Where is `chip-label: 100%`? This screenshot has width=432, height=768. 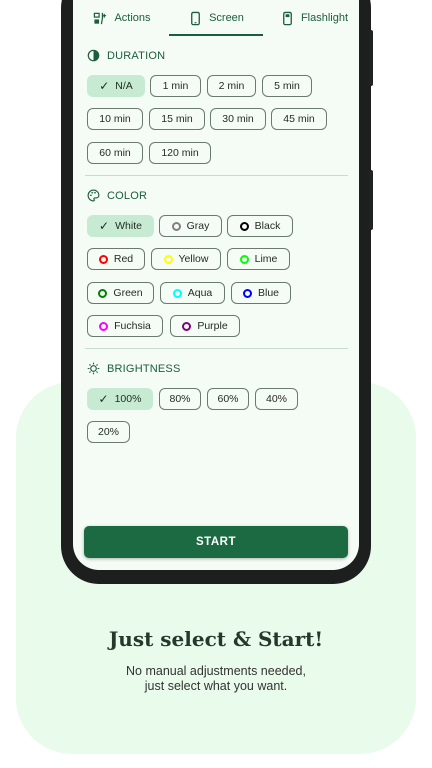
chip-label: 100% is located at coordinates (128, 399).